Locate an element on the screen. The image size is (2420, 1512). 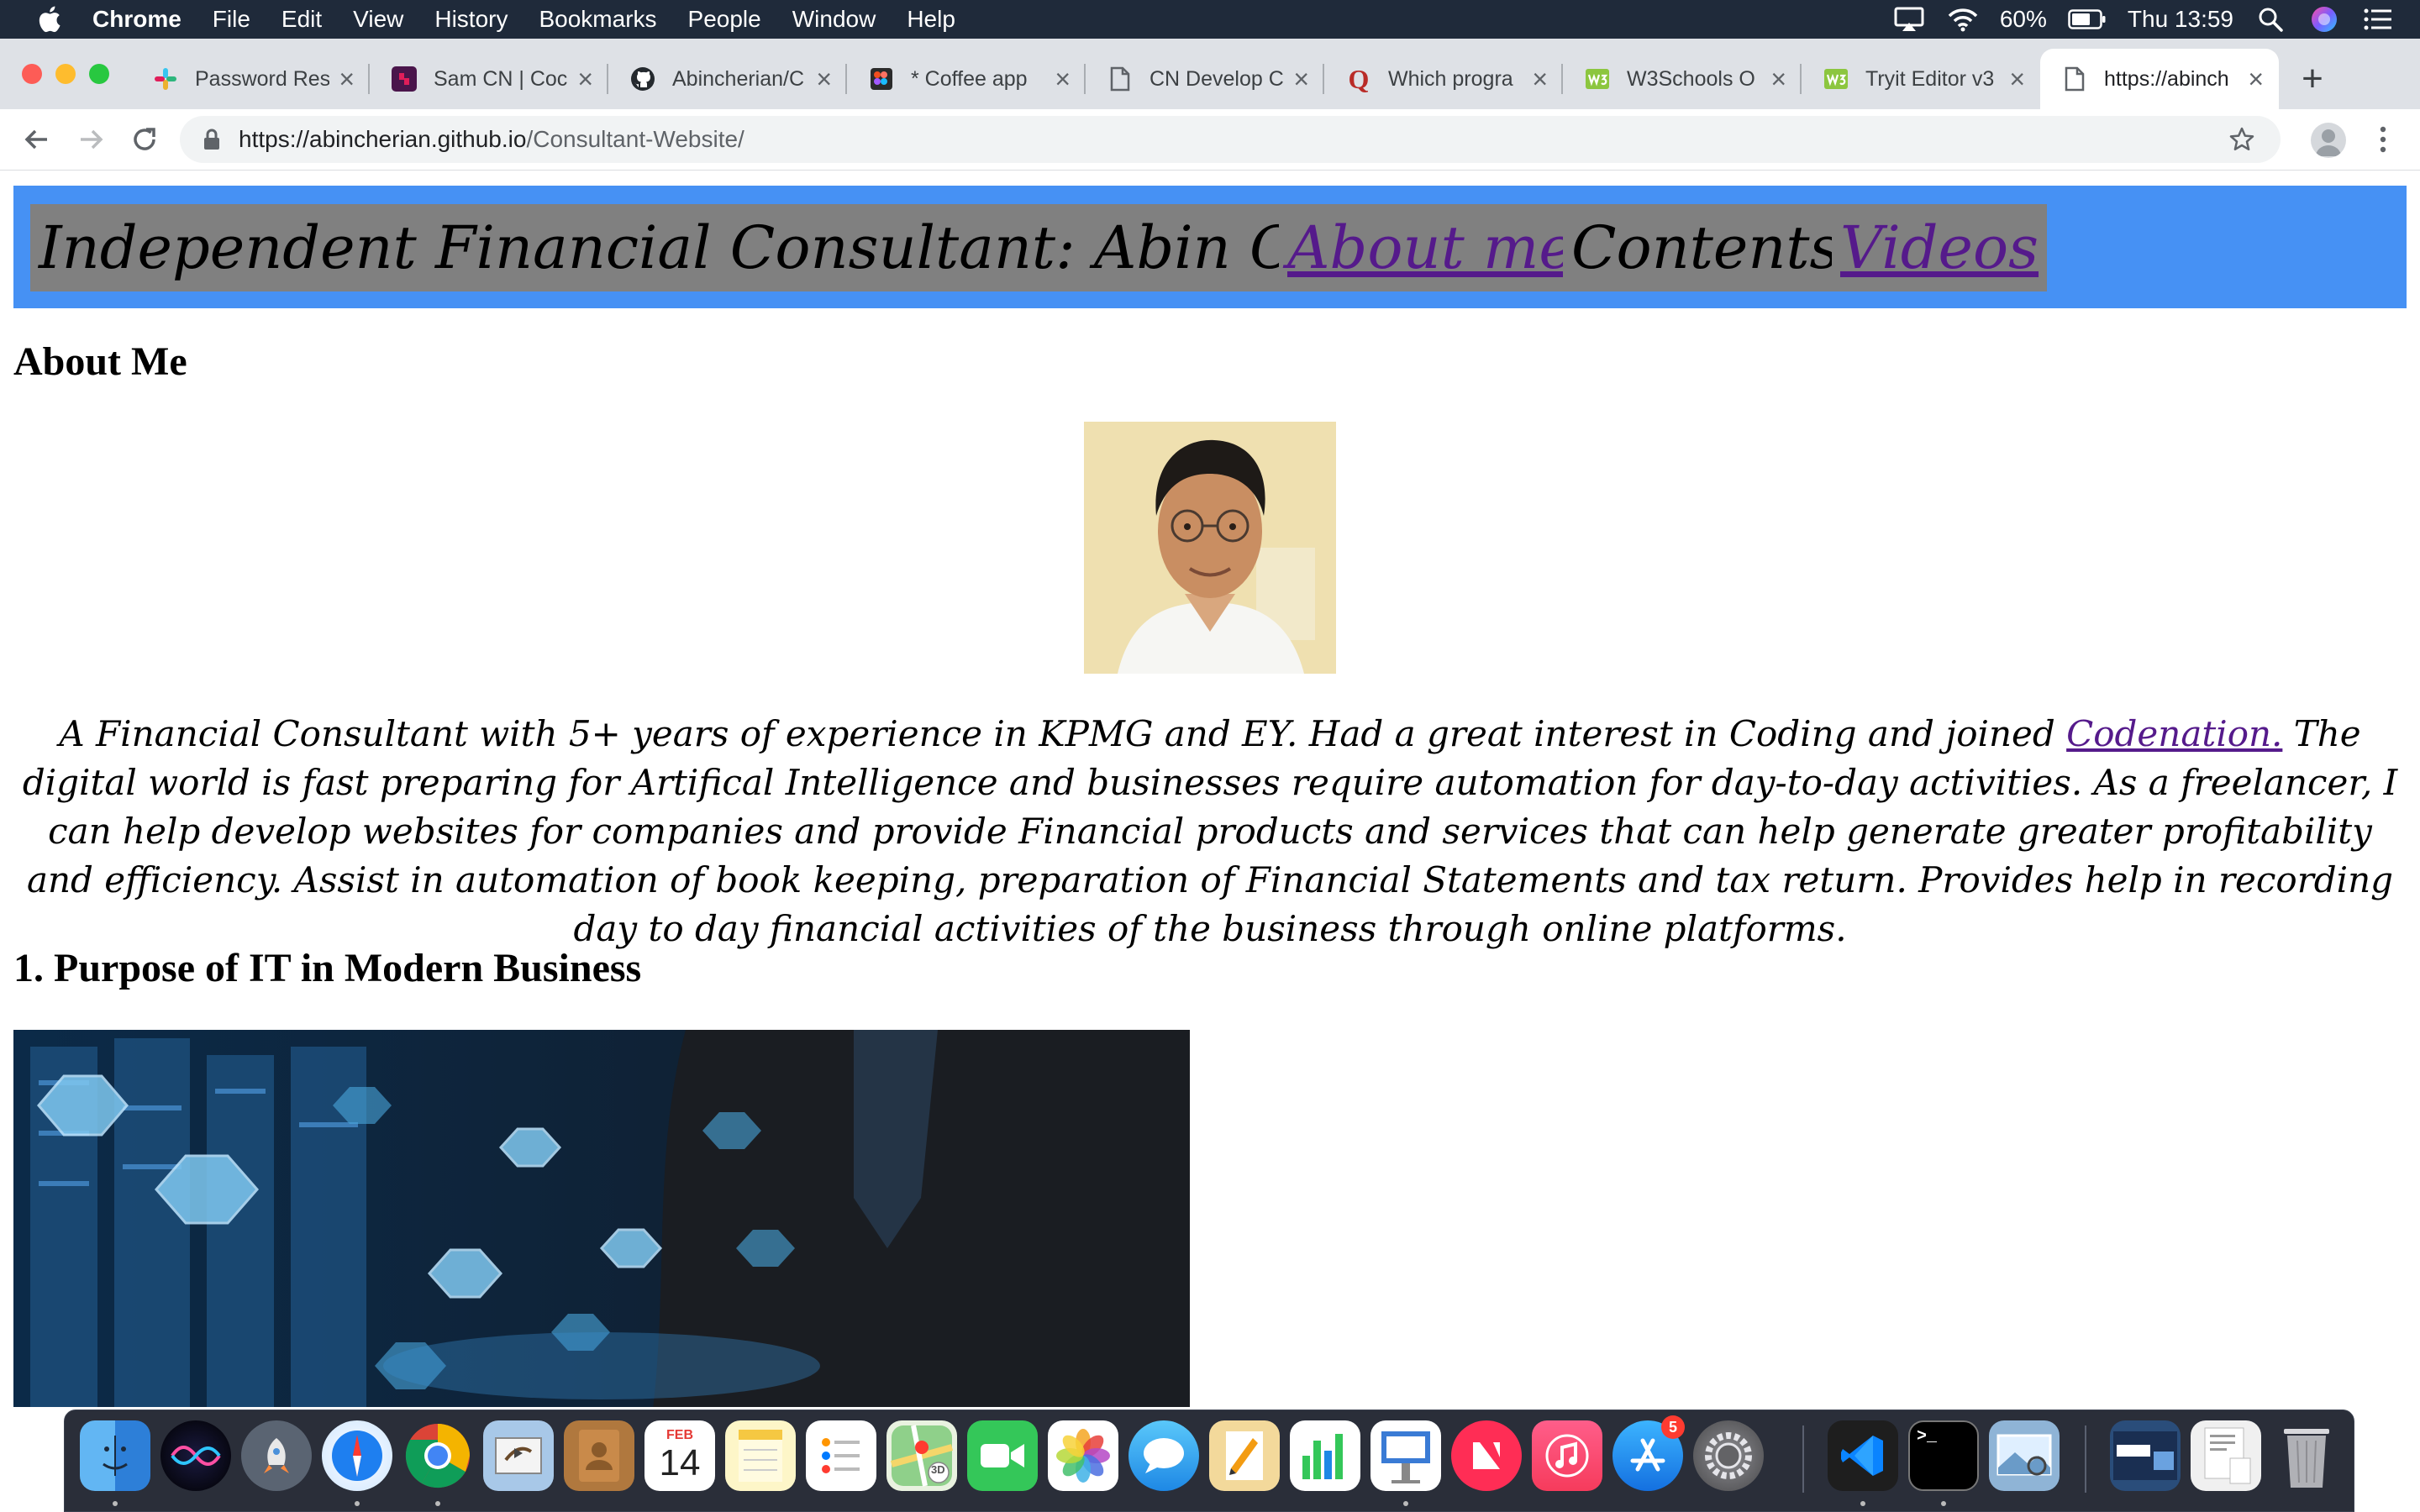
airplay-icon is located at coordinates (1909, 19).